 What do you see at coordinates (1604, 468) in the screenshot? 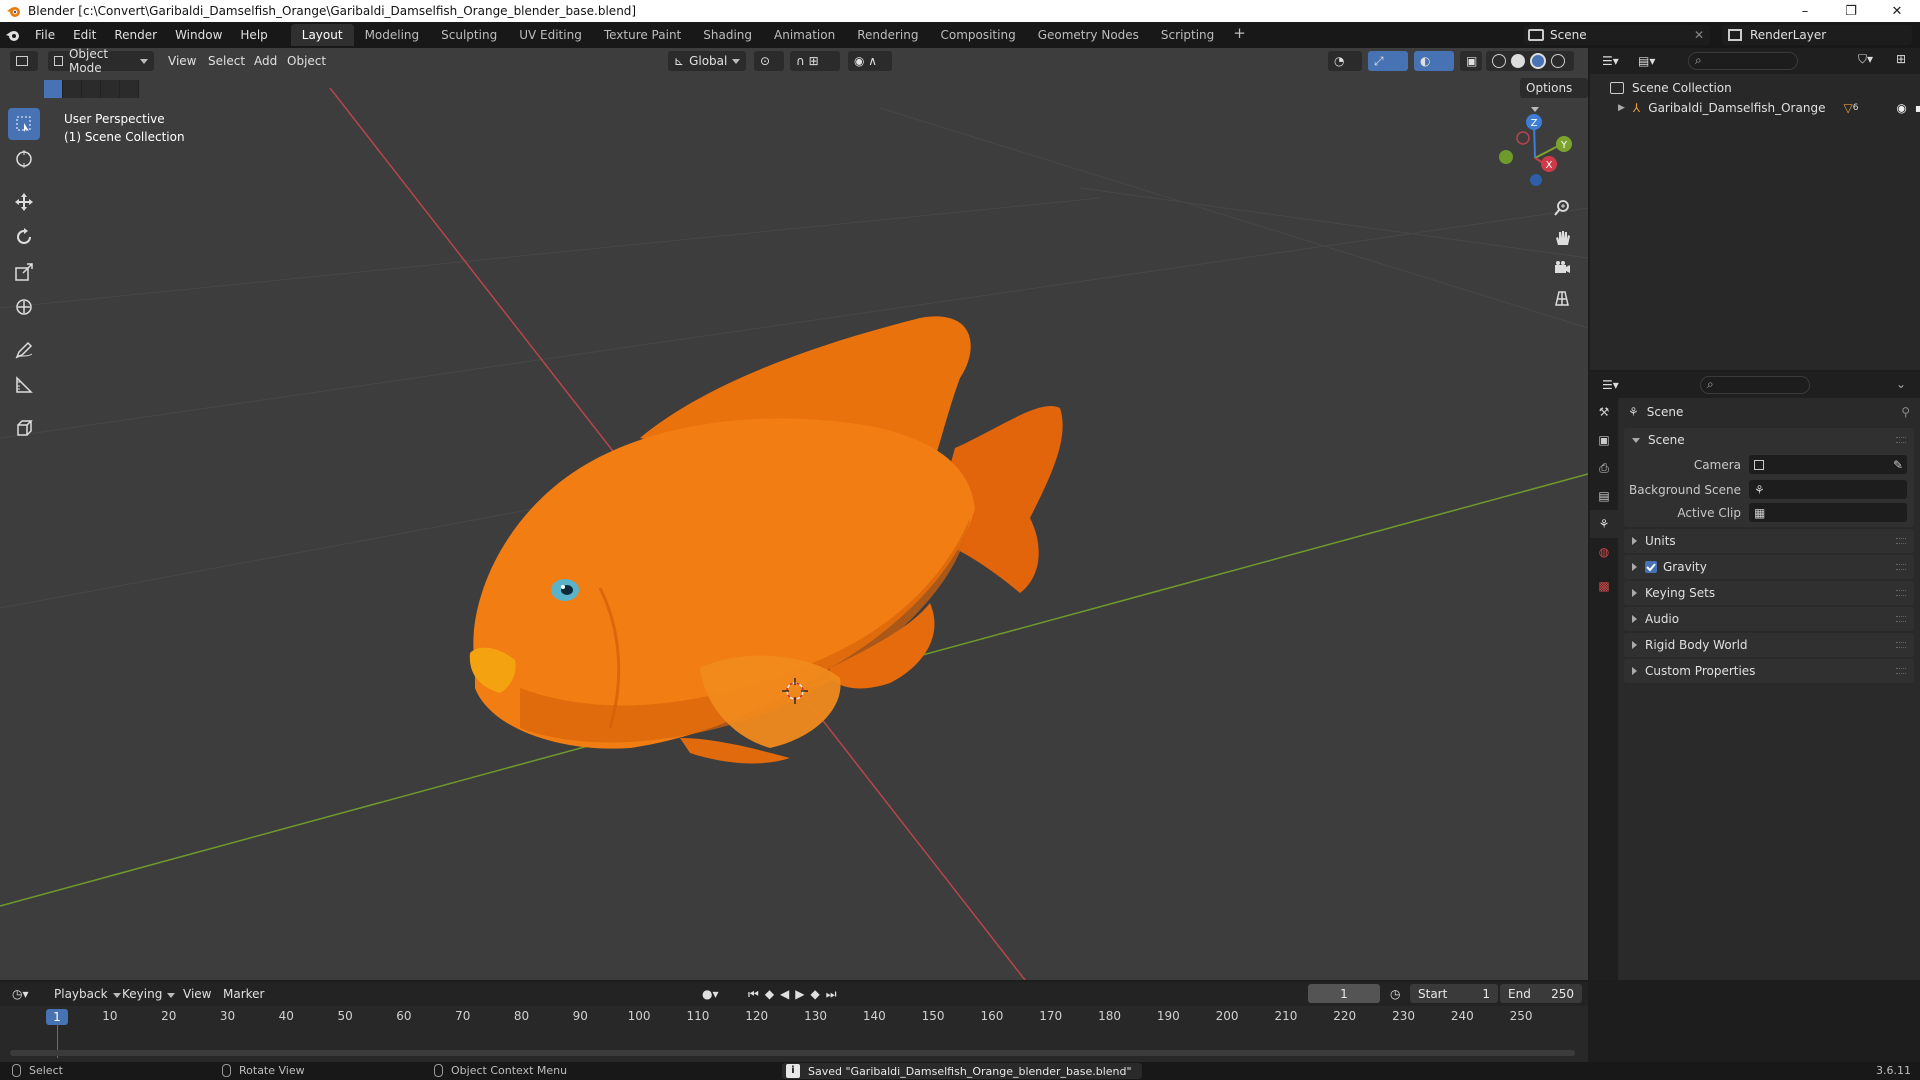
I see `output-tab: ⎙` at bounding box center [1604, 468].